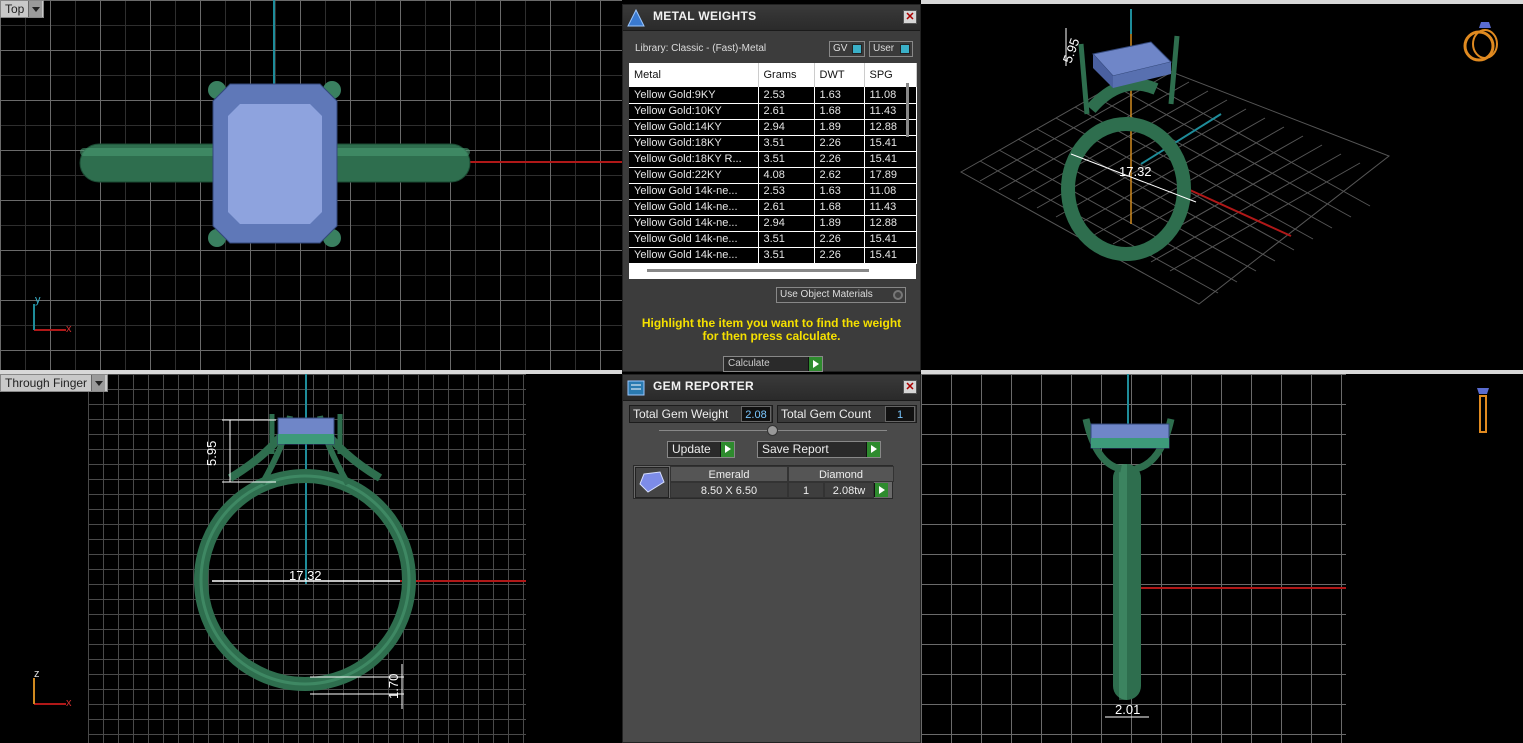 The width and height of the screenshot is (1523, 743). Describe the element at coordinates (795, 449) in the screenshot. I see `save-report-label: Save Report` at that location.